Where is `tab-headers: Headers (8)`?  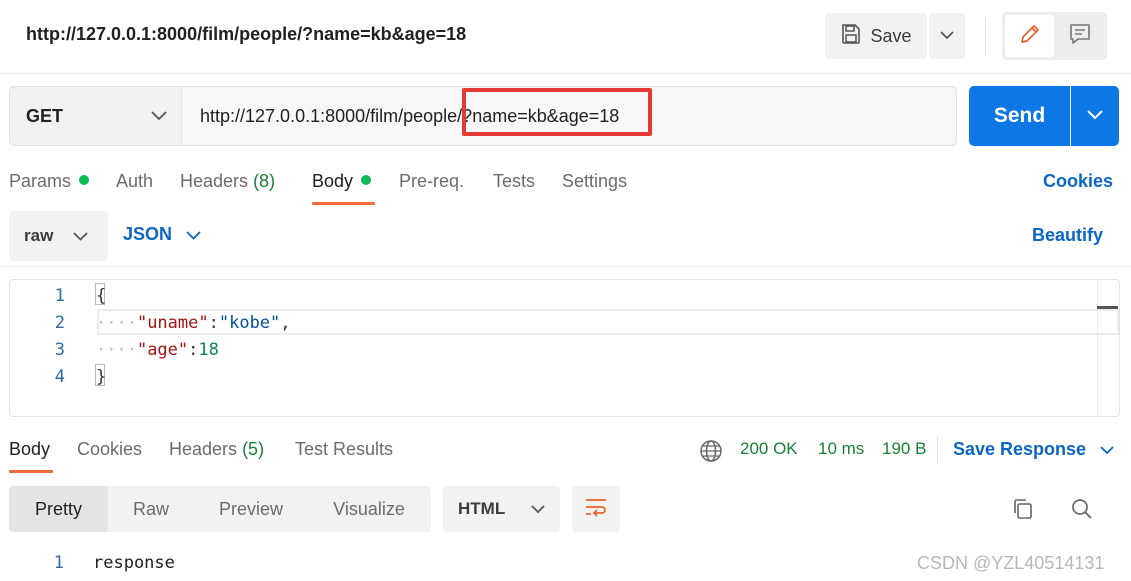
tab-headers: Headers (8) is located at coordinates (227, 181).